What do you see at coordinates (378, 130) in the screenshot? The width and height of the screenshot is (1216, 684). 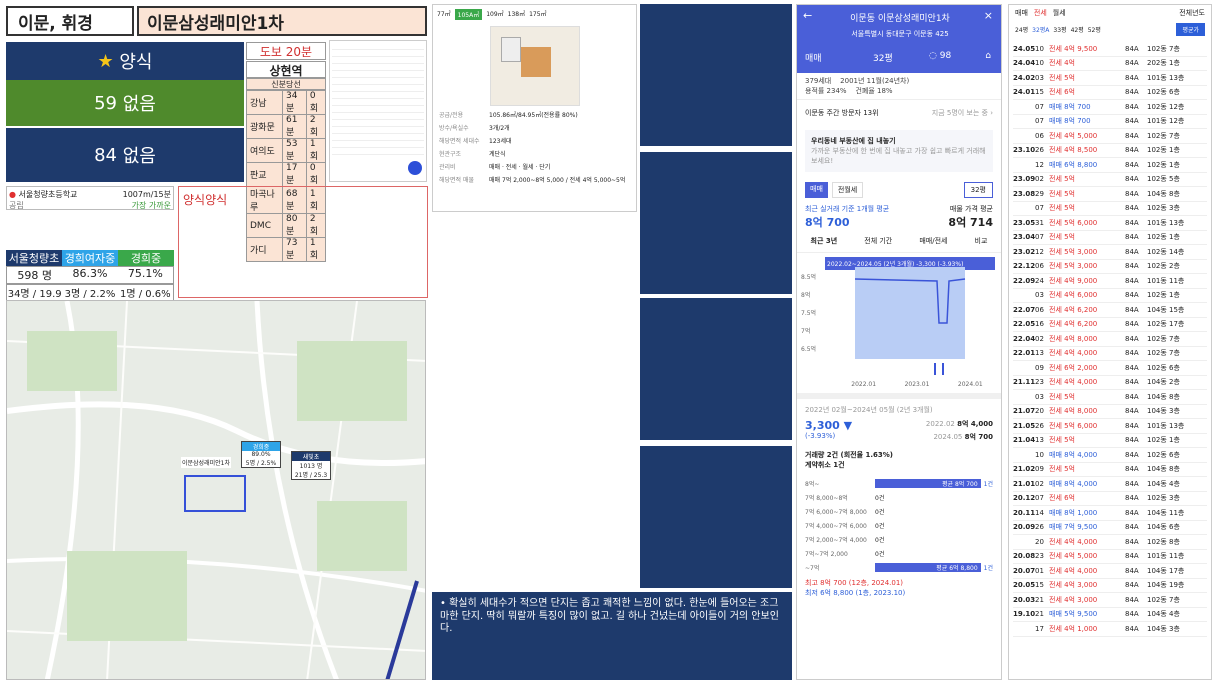 I see `mini-row` at bounding box center [378, 130].